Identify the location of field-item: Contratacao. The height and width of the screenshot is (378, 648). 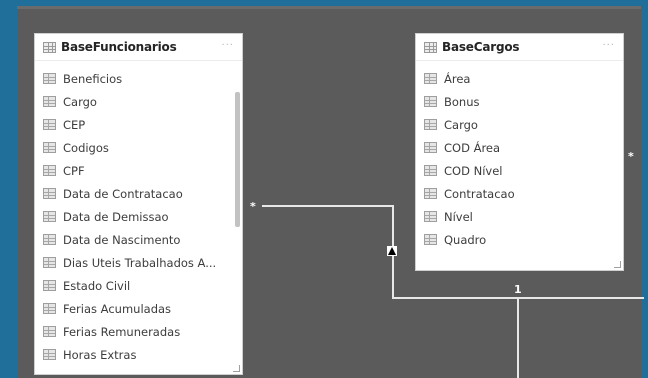
(519, 193).